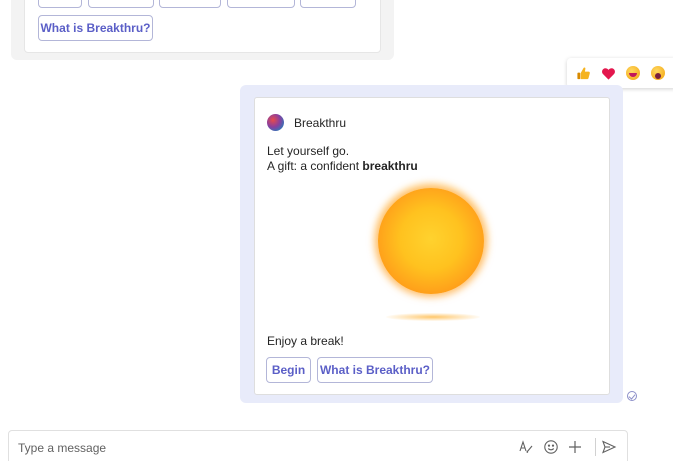 This screenshot has height=461, width=673. Describe the element at coordinates (595, 447) in the screenshot. I see `toolbar-divider` at that location.